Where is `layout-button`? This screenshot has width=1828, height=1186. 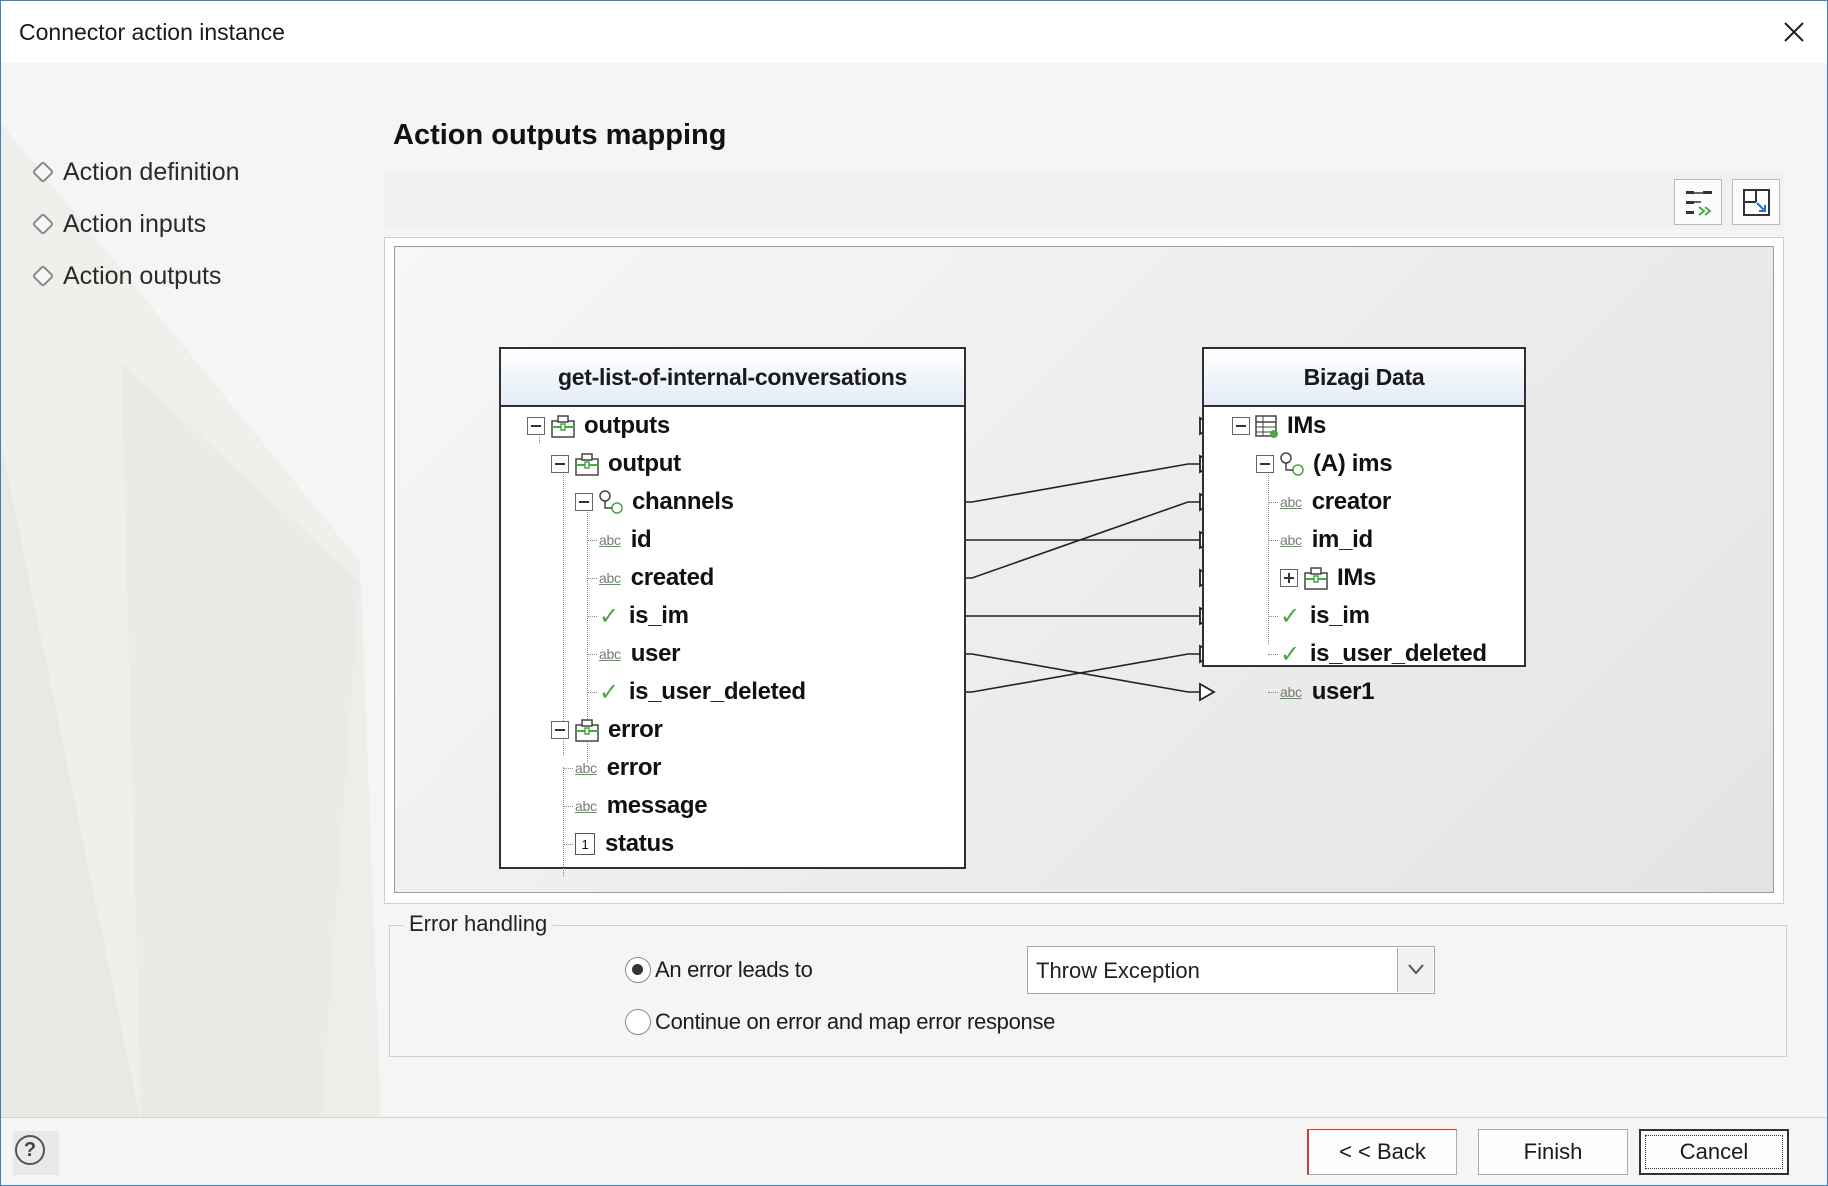 layout-button is located at coordinates (1756, 202).